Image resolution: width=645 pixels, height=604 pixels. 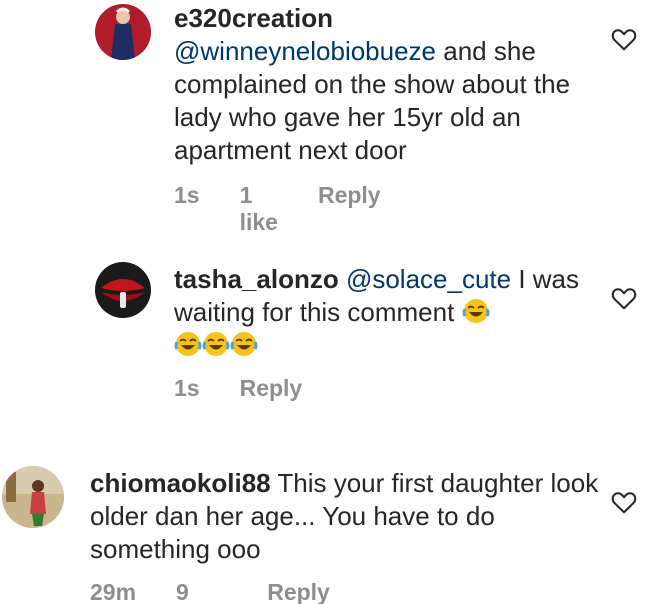 I want to click on mention-link: @winneynelobiobueze, so click(x=305, y=51).